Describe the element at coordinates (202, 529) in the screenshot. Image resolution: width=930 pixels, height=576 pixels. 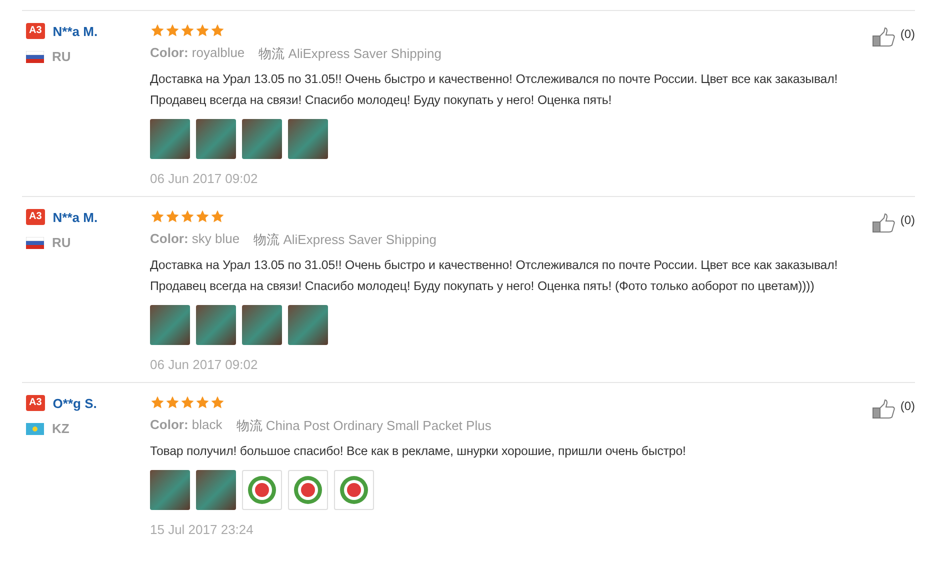
I see `review-date: 15 Jul 2017 23:24` at that location.